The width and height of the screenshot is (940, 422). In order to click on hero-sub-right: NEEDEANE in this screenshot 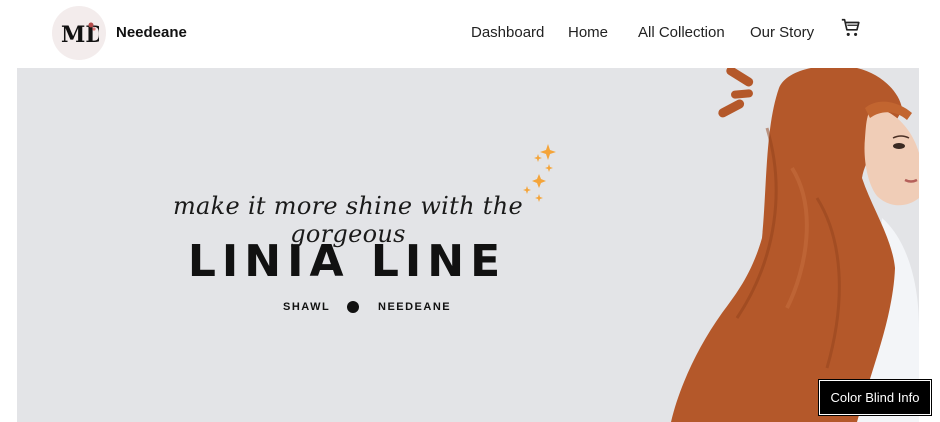, I will do `click(415, 307)`.